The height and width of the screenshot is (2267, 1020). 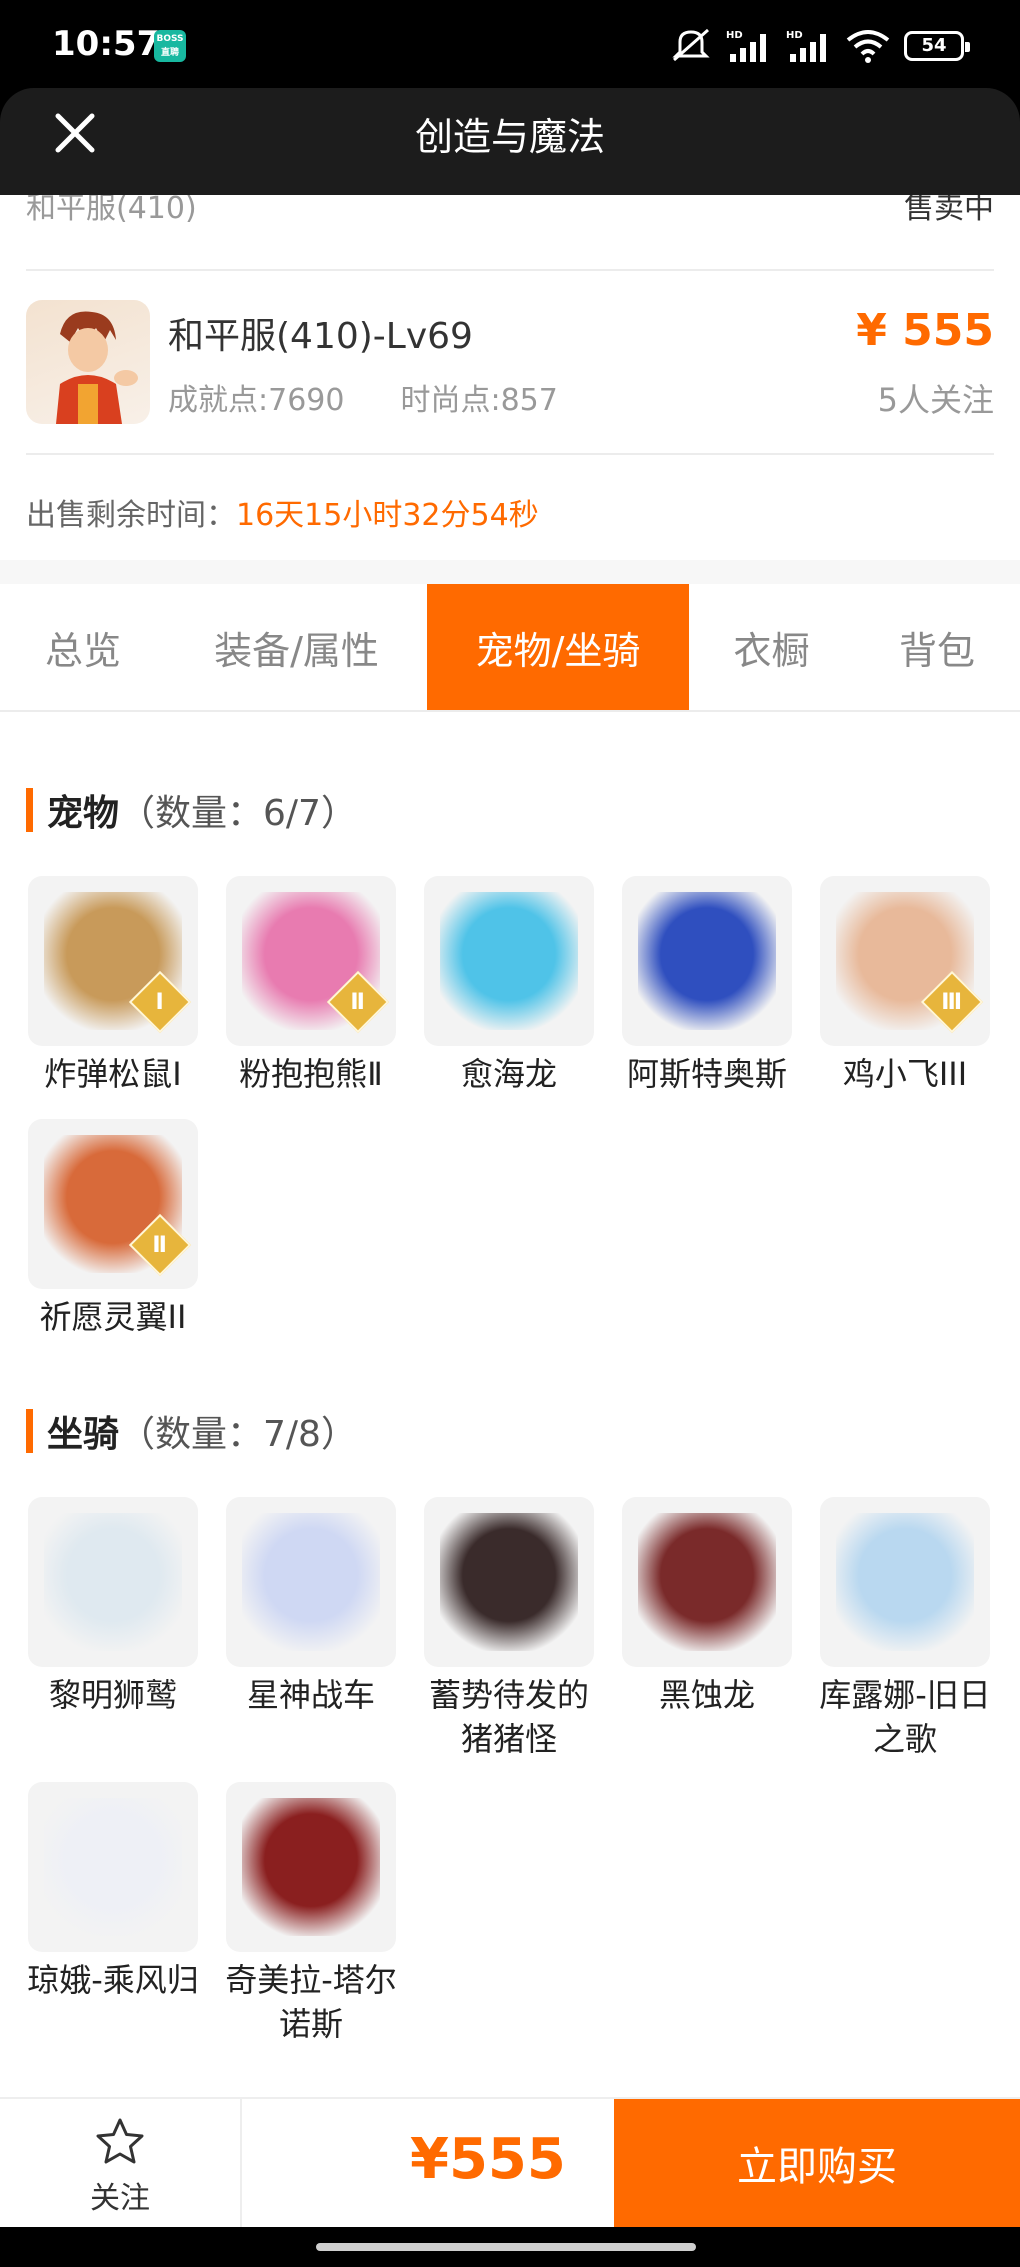 I want to click on mute-icon, so click(x=691, y=45).